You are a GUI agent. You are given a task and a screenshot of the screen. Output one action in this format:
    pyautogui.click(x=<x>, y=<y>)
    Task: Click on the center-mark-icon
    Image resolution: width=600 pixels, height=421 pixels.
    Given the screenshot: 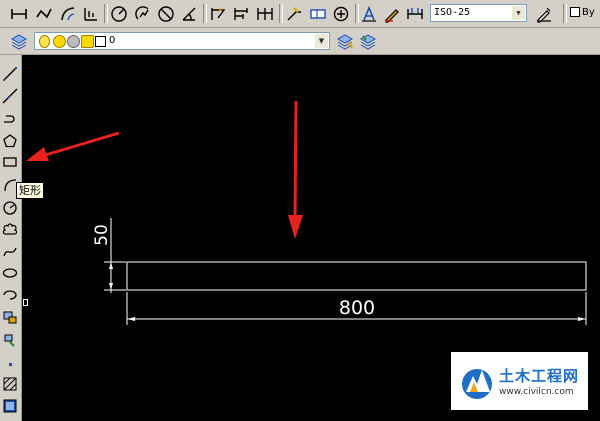 What is the action you would take?
    pyautogui.click(x=341, y=13)
    